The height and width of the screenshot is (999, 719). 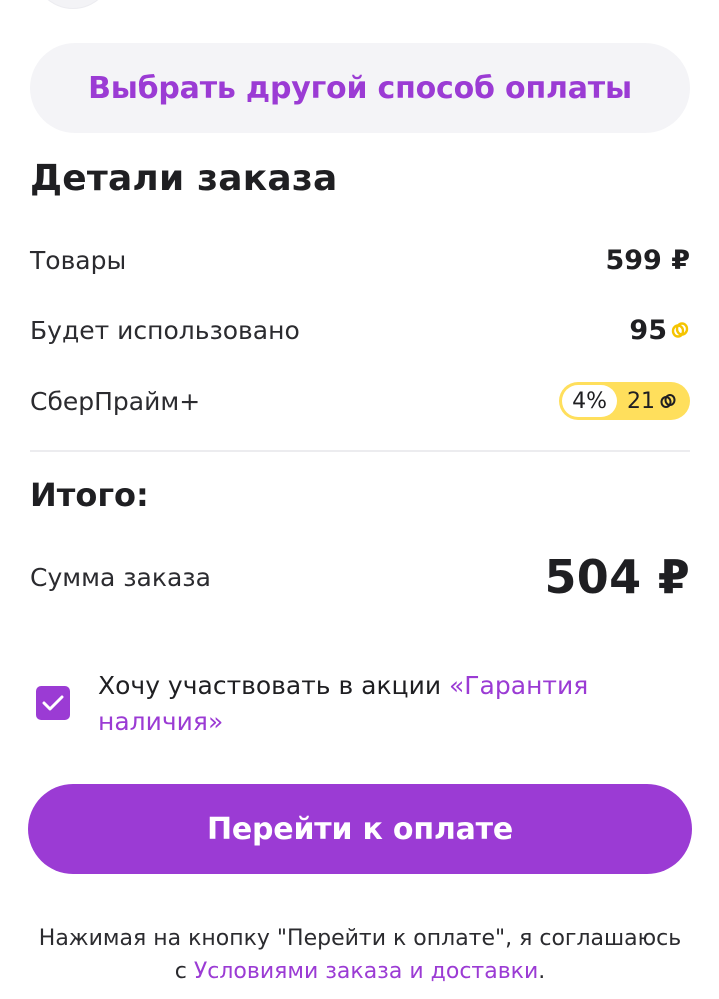 What do you see at coordinates (617, 577) in the screenshot?
I see `order-sum-value: 504 ₽` at bounding box center [617, 577].